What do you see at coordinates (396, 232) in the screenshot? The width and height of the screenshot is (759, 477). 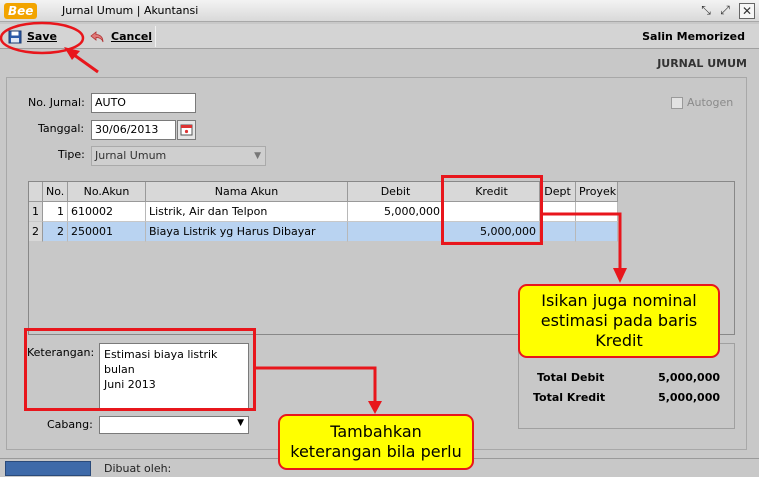 I see `cell-debit` at bounding box center [396, 232].